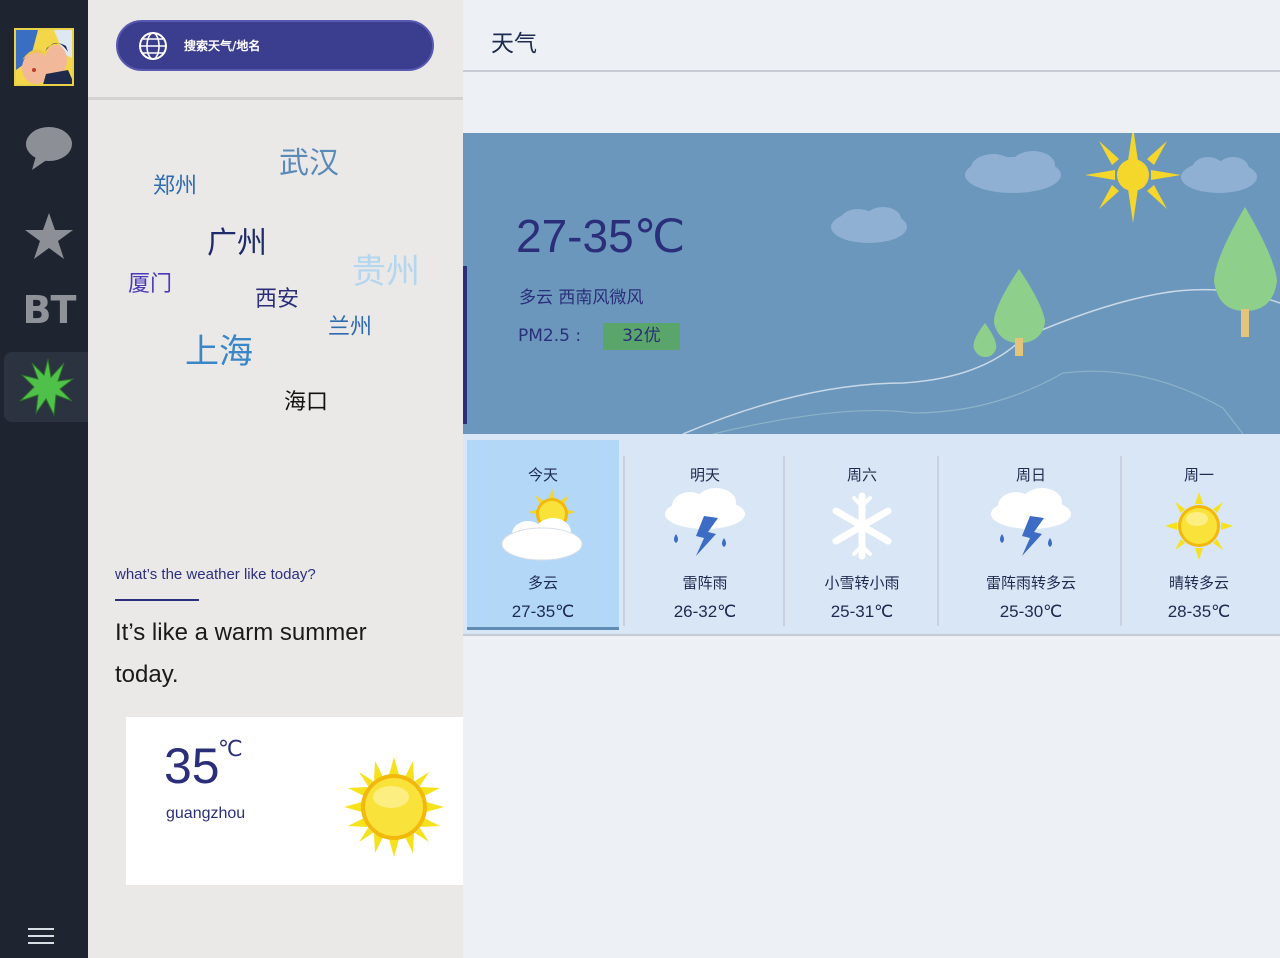 Image resolution: width=1280 pixels, height=958 pixels. I want to click on main-header: 天气, so click(871, 36).